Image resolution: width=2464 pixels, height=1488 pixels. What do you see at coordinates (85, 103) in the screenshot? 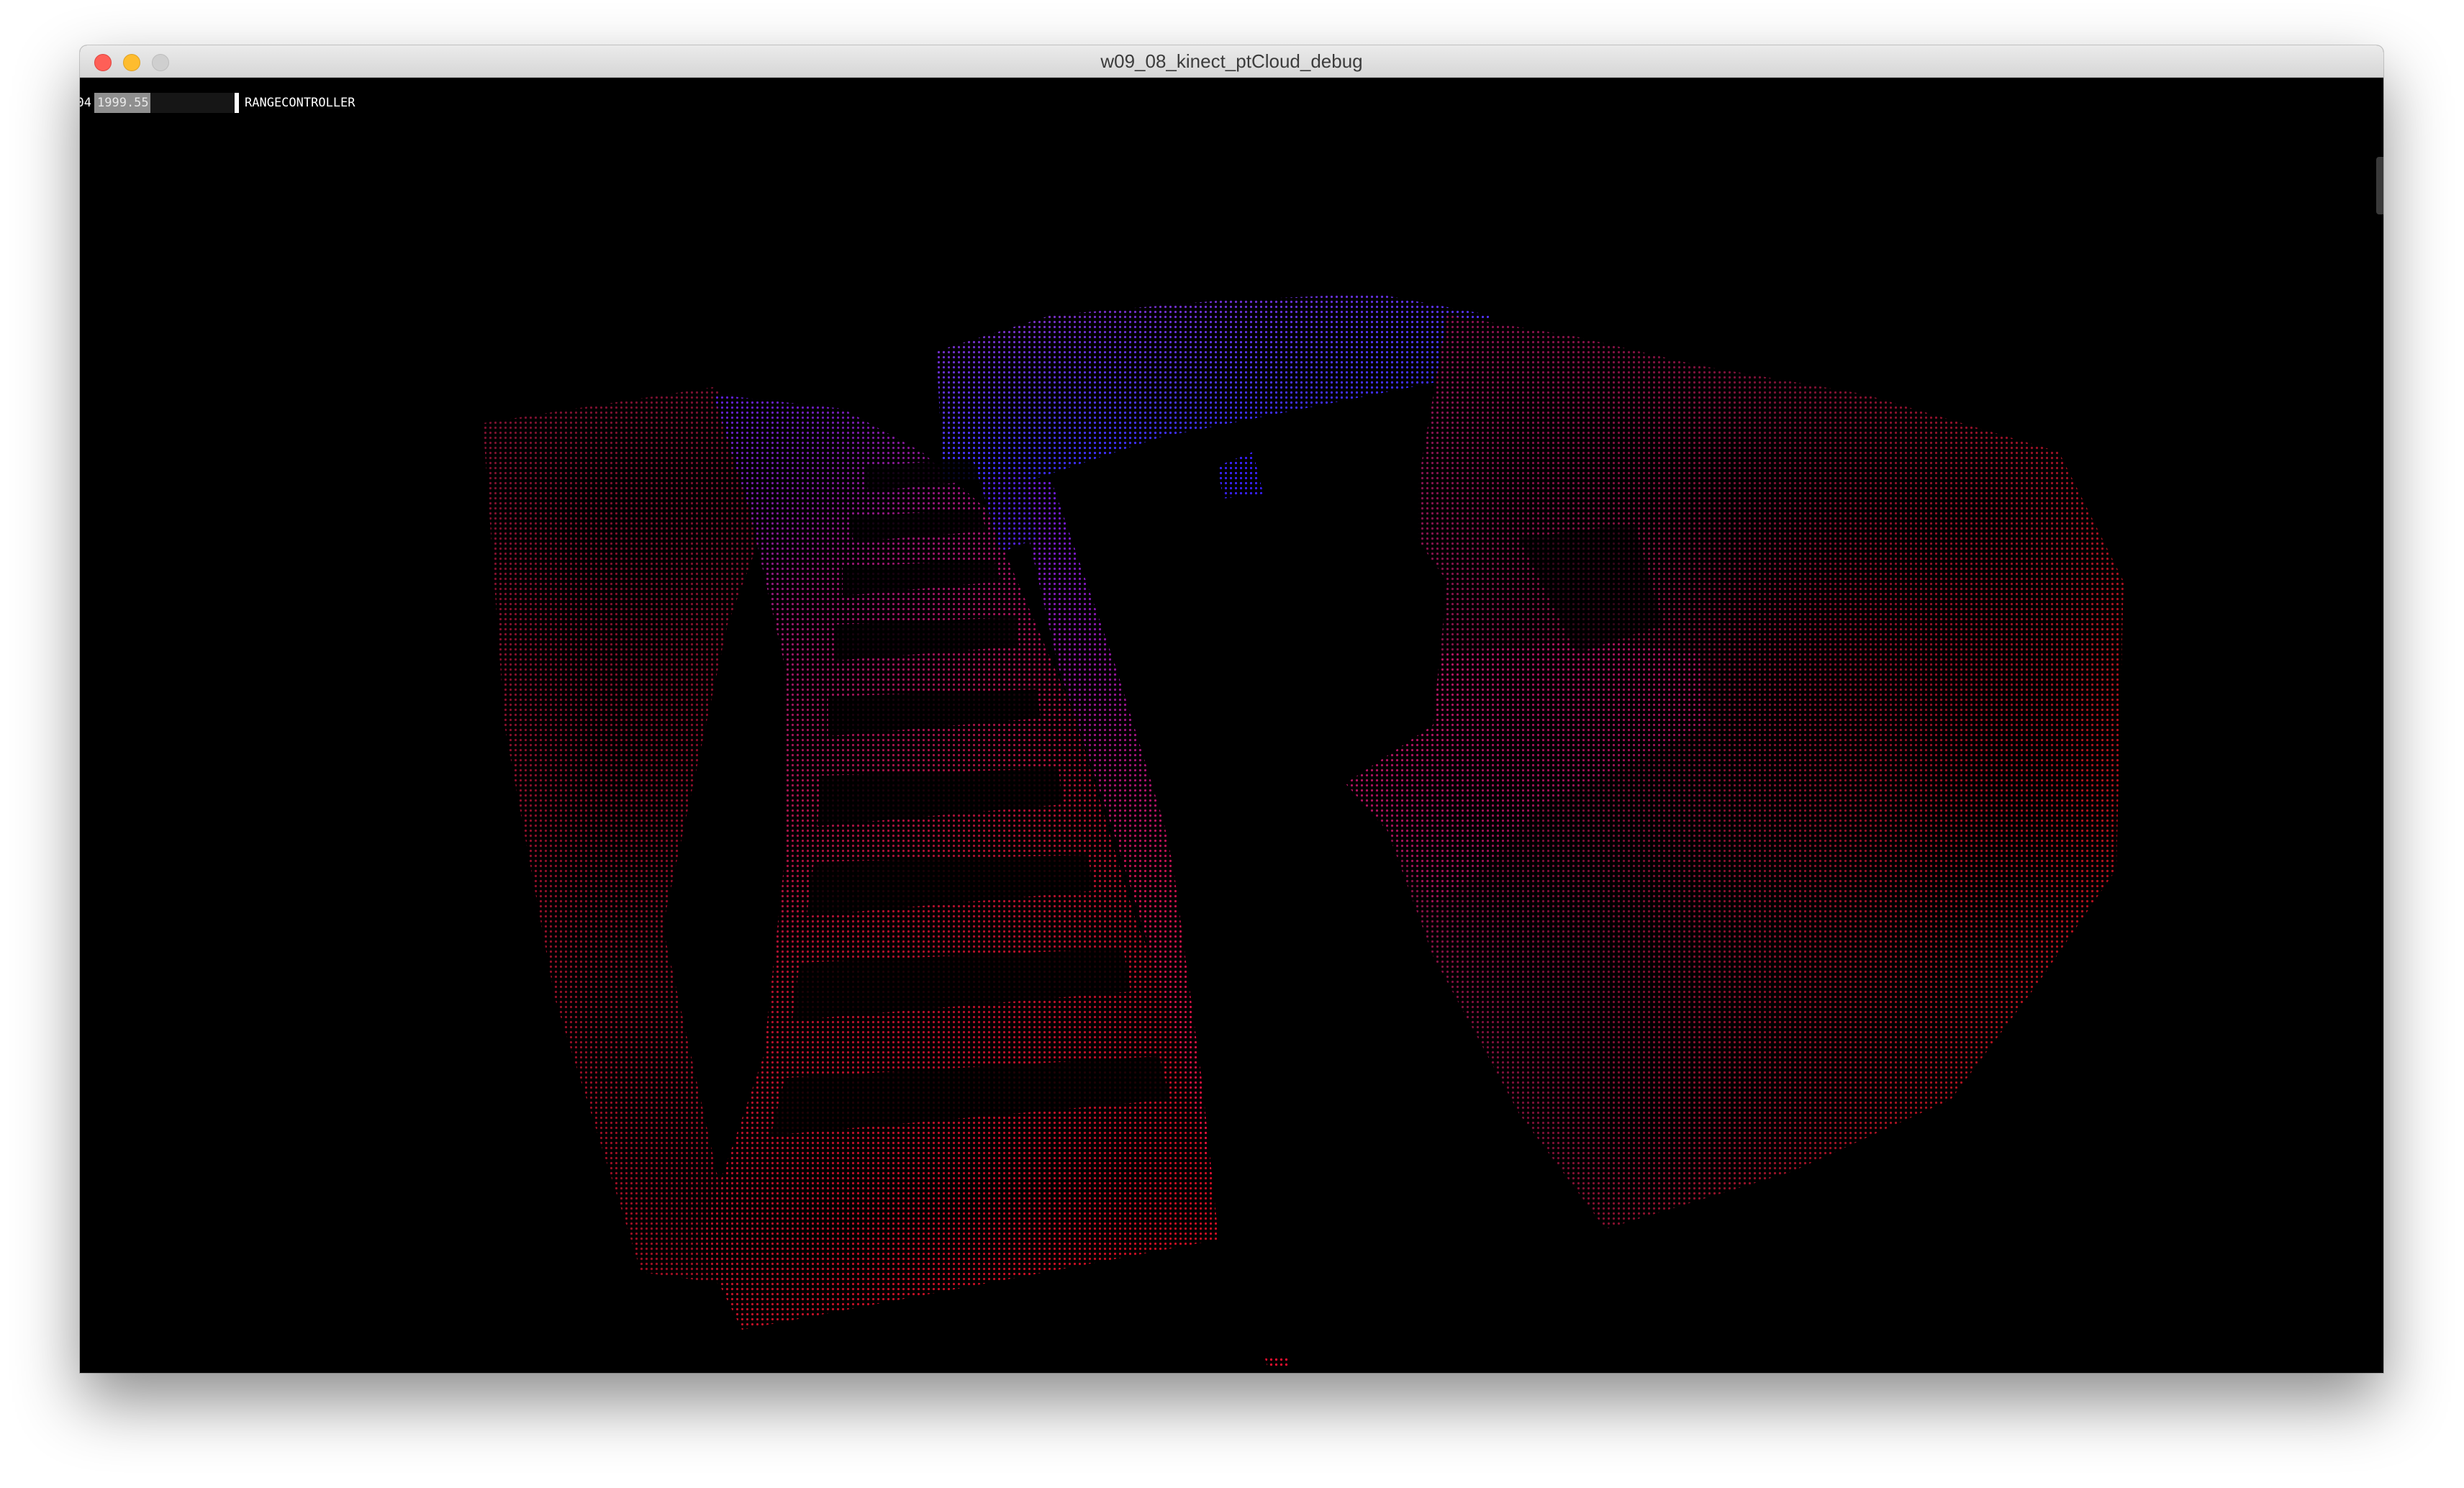
I see `range-high-value: 4299.04` at bounding box center [85, 103].